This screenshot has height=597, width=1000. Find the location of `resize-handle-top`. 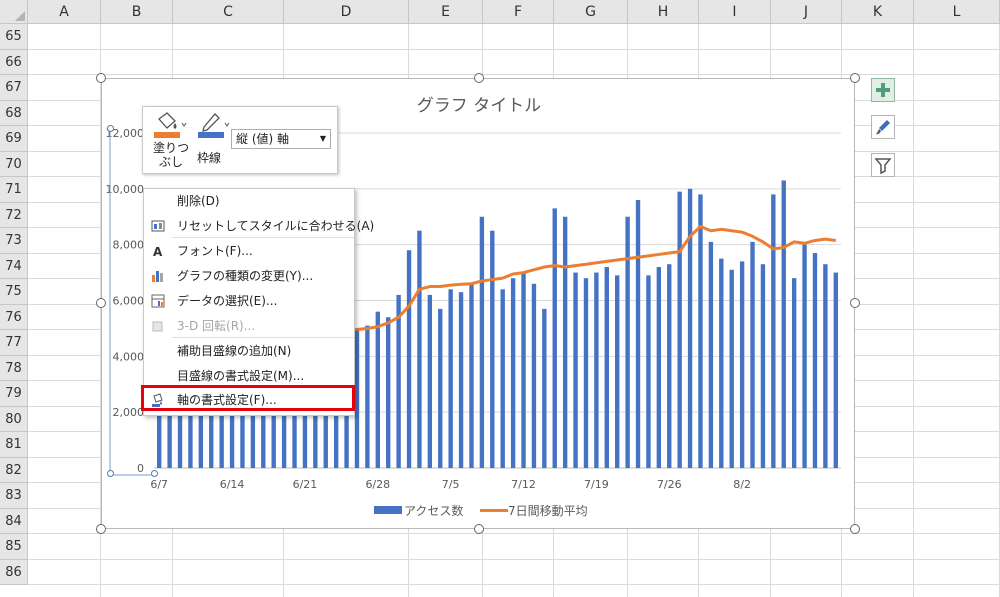

resize-handle-top is located at coordinates (479, 78).